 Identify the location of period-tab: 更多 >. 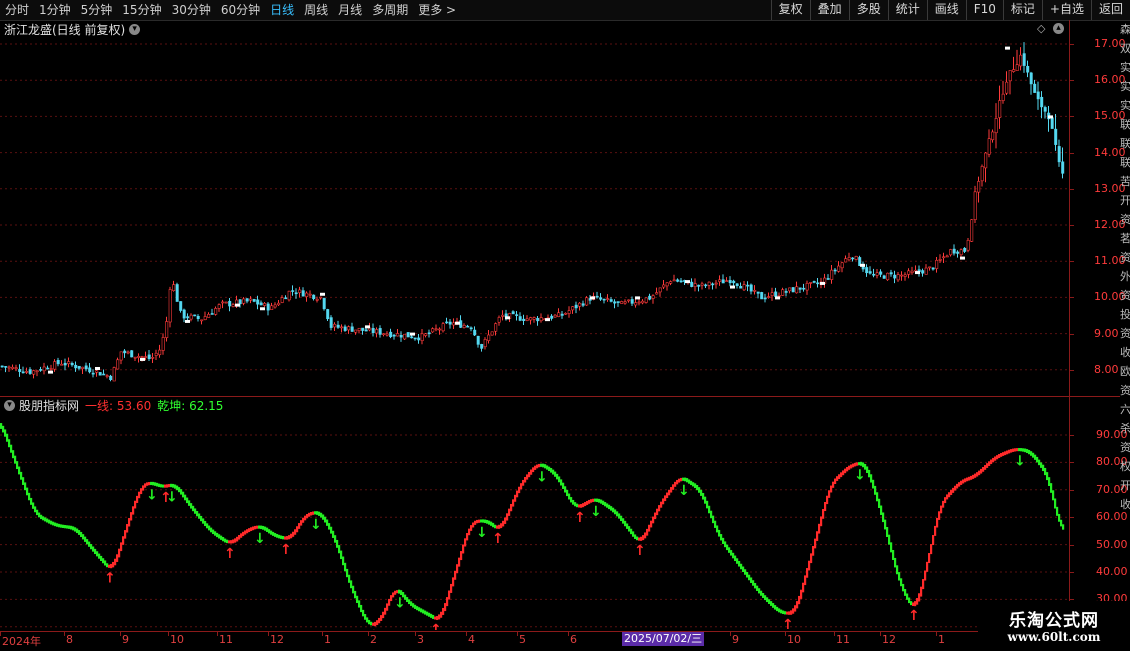
(437, 10).